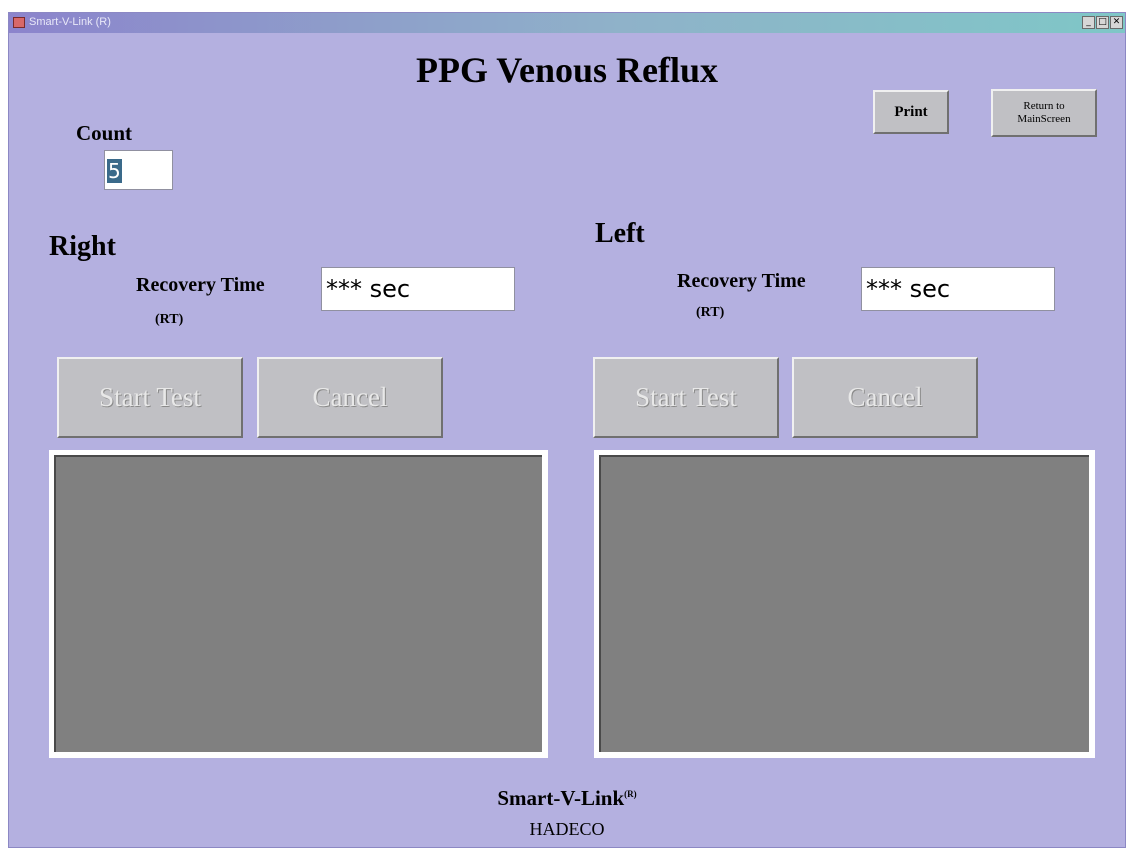  Describe the element at coordinates (561, 798) in the screenshot. I see `footer-brand-name: Smart-V-Link` at that location.